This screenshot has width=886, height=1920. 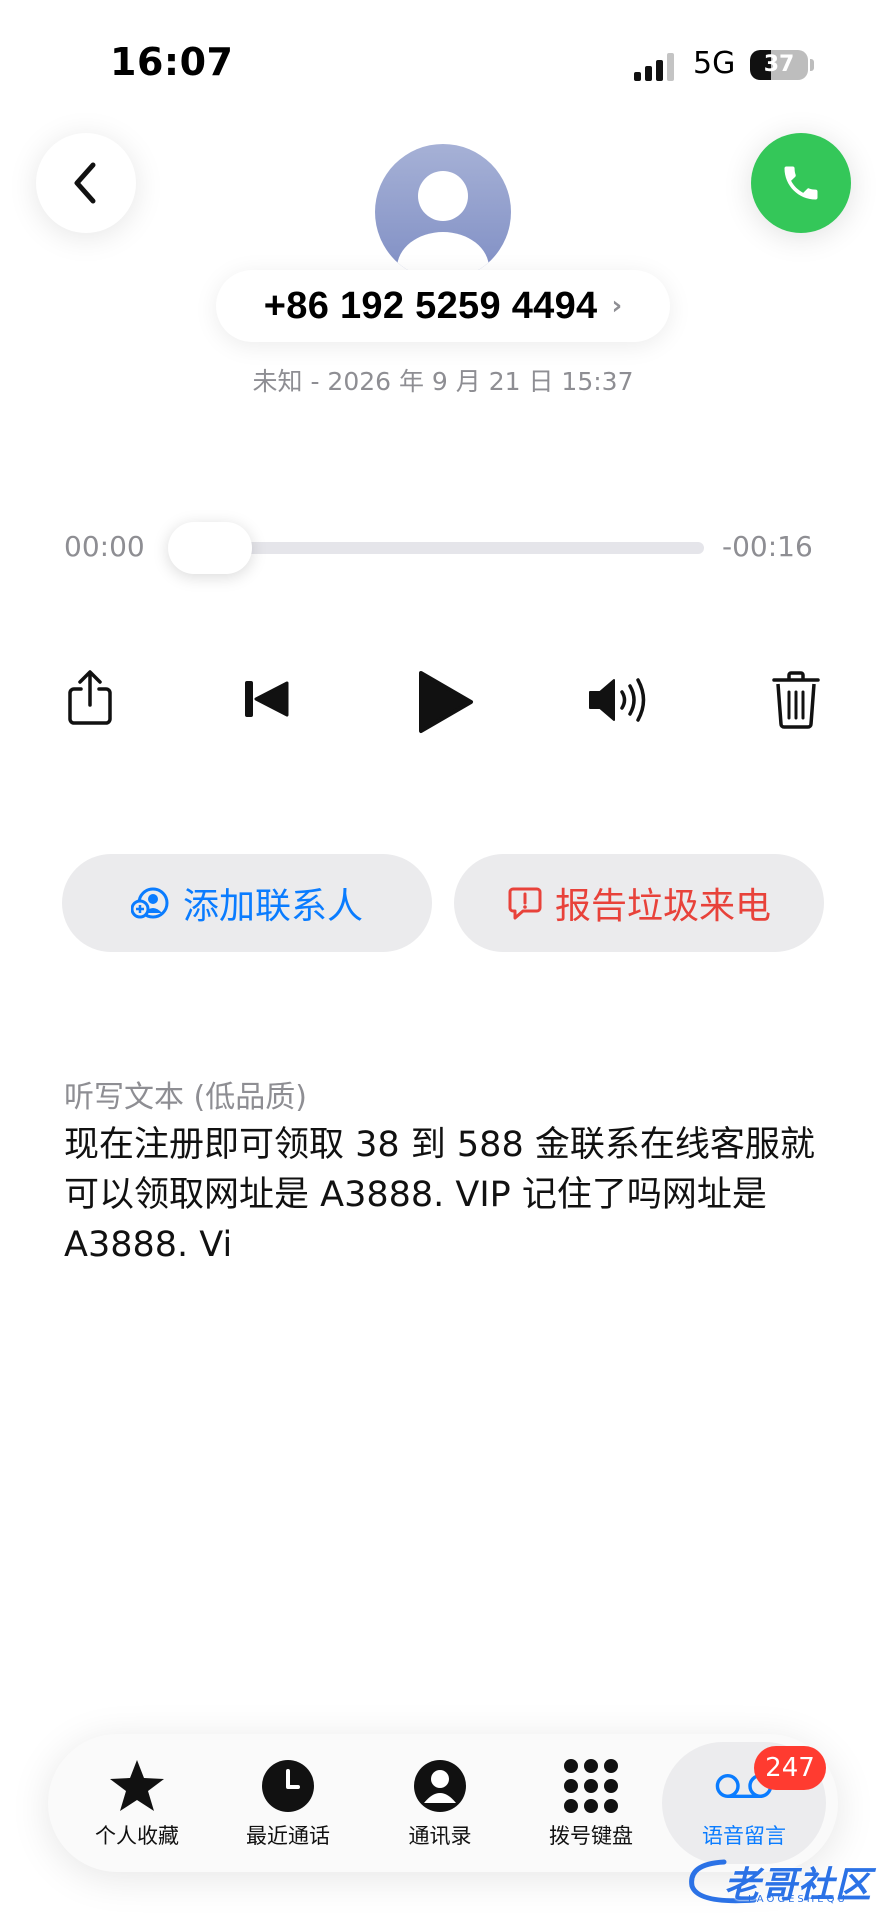 I want to click on report-spam-label: 报告垃圾来电, so click(x=662, y=906).